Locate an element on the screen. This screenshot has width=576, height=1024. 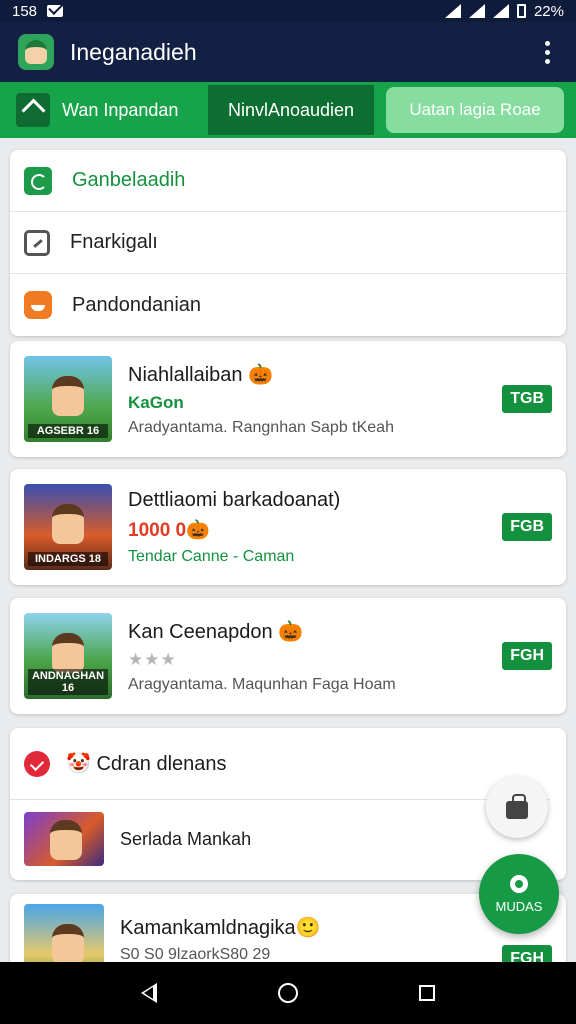
game-price: 1000 0🎃 is located at coordinates (169, 530).